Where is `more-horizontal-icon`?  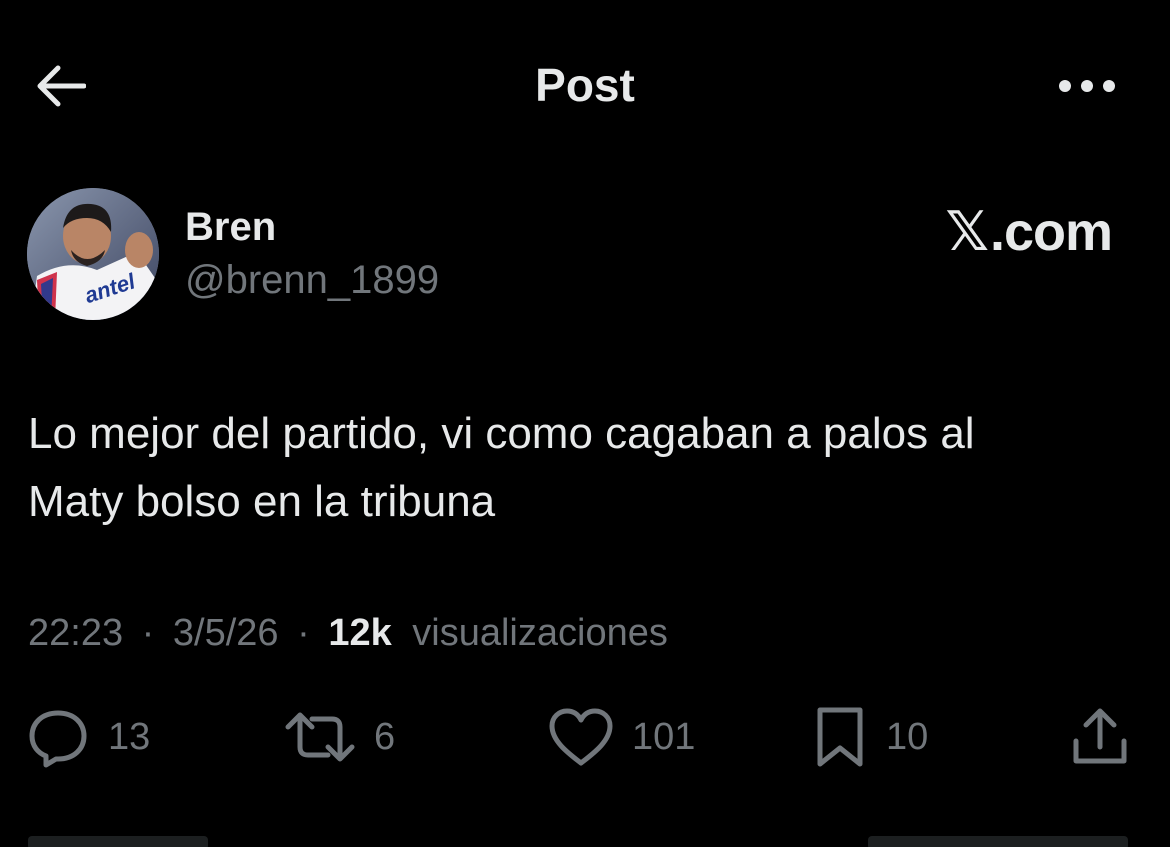
more-horizontal-icon is located at coordinates (1087, 86).